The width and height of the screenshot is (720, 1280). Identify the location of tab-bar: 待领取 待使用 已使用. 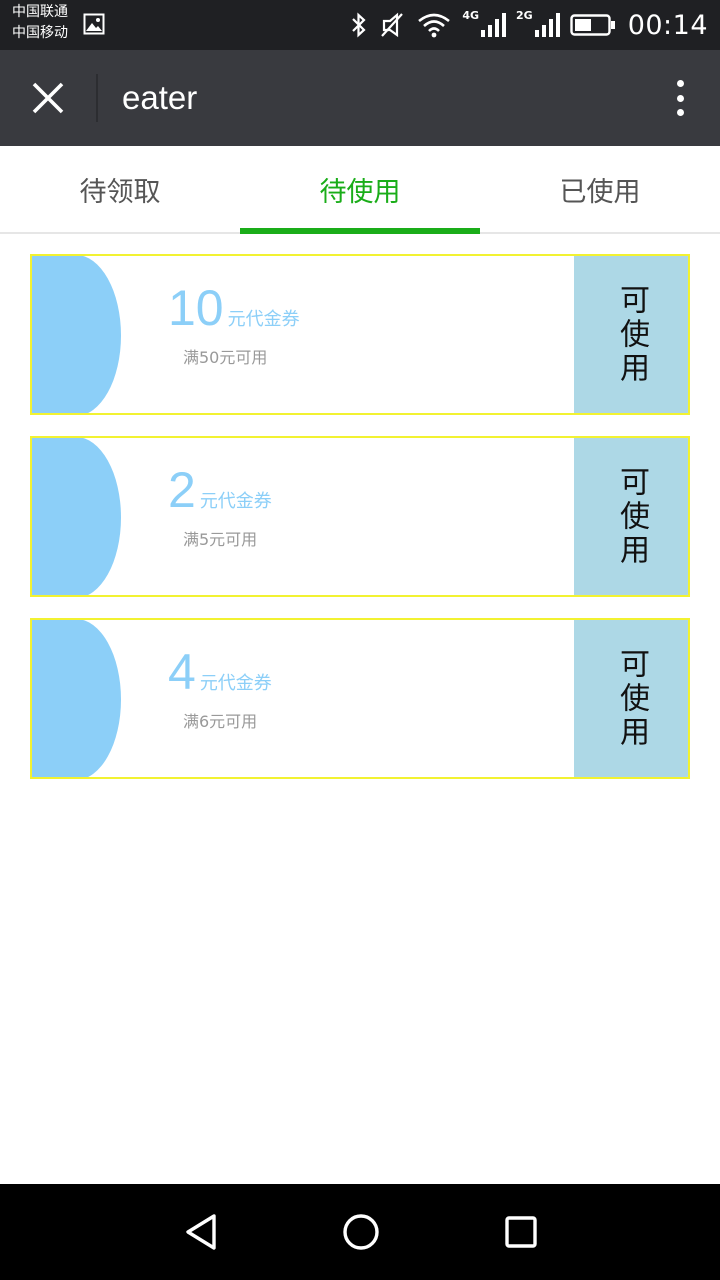
(360, 190).